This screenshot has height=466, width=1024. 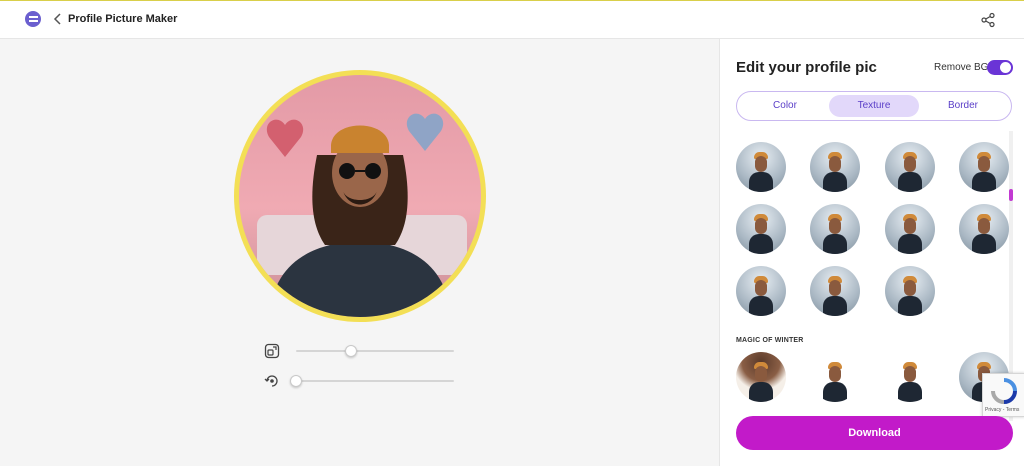 I want to click on size-slider-row, so click(x=362, y=351).